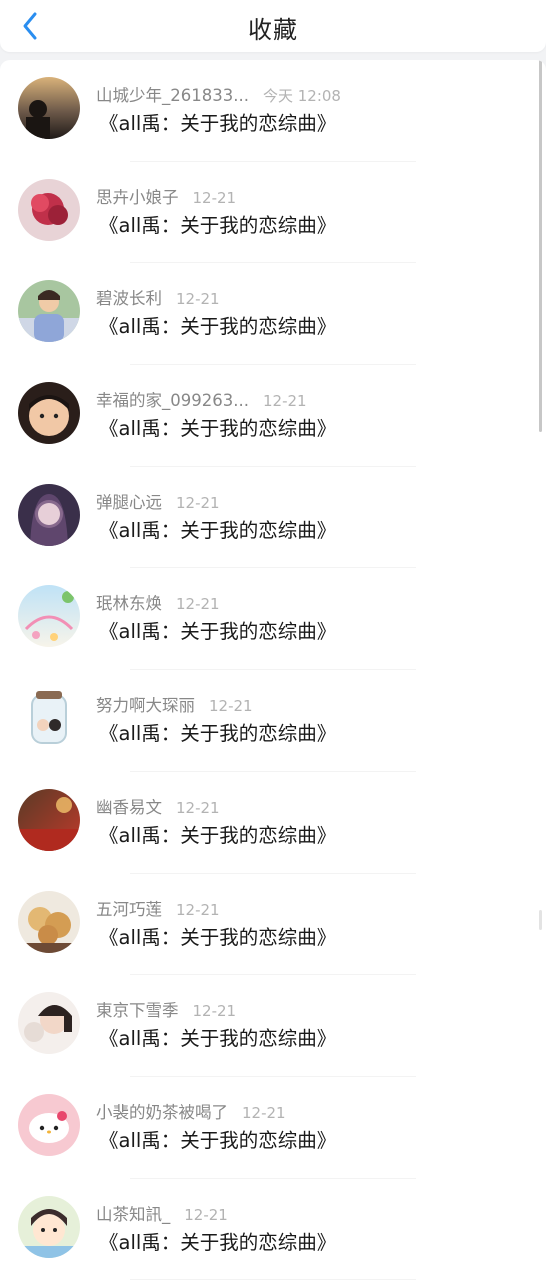  Describe the element at coordinates (162, 1112) in the screenshot. I see `user-name: 小裴的奶茶被喝了` at that location.